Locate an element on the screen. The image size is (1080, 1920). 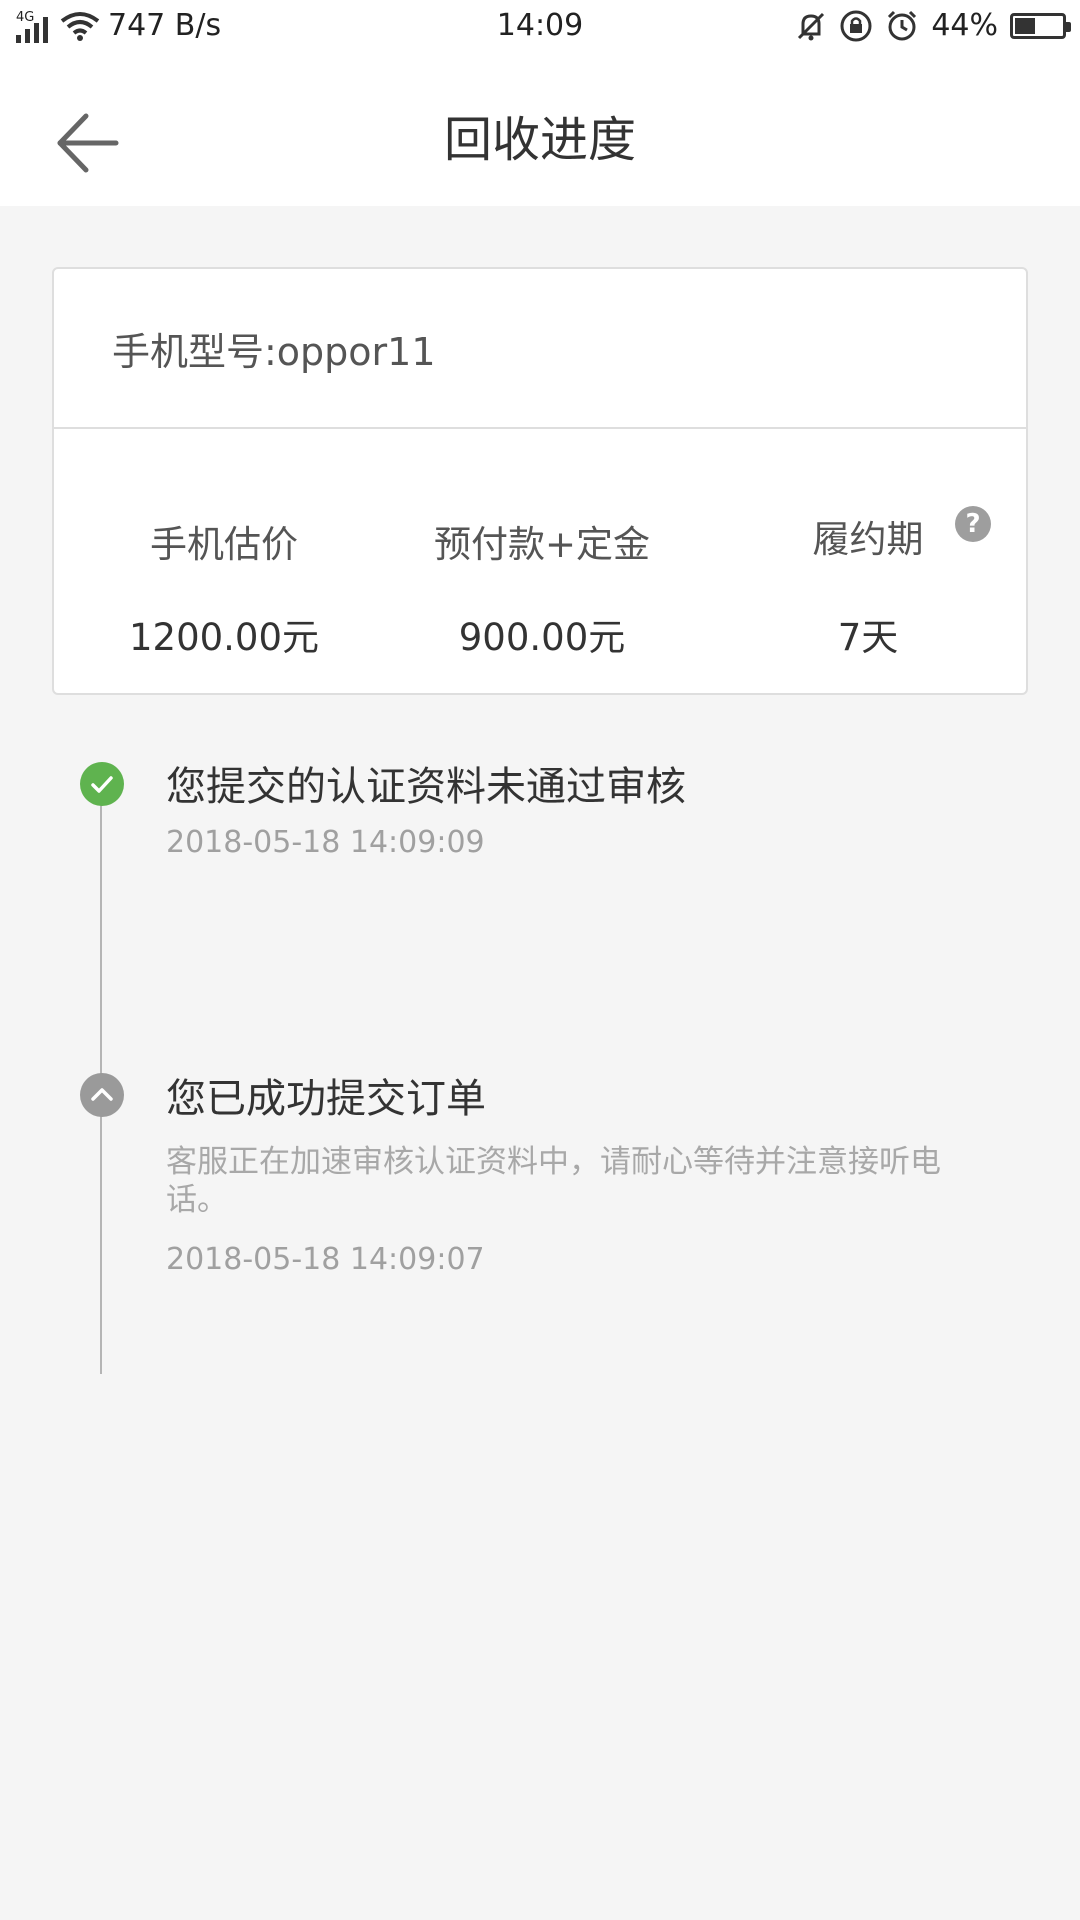
check-icon is located at coordinates (102, 784).